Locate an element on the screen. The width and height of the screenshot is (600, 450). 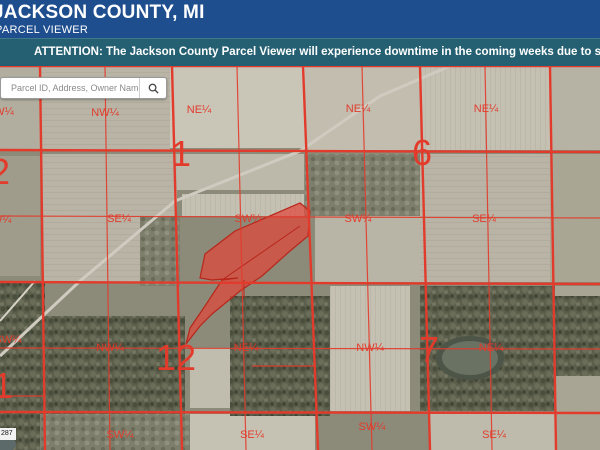
search-icon is located at coordinates (153, 88).